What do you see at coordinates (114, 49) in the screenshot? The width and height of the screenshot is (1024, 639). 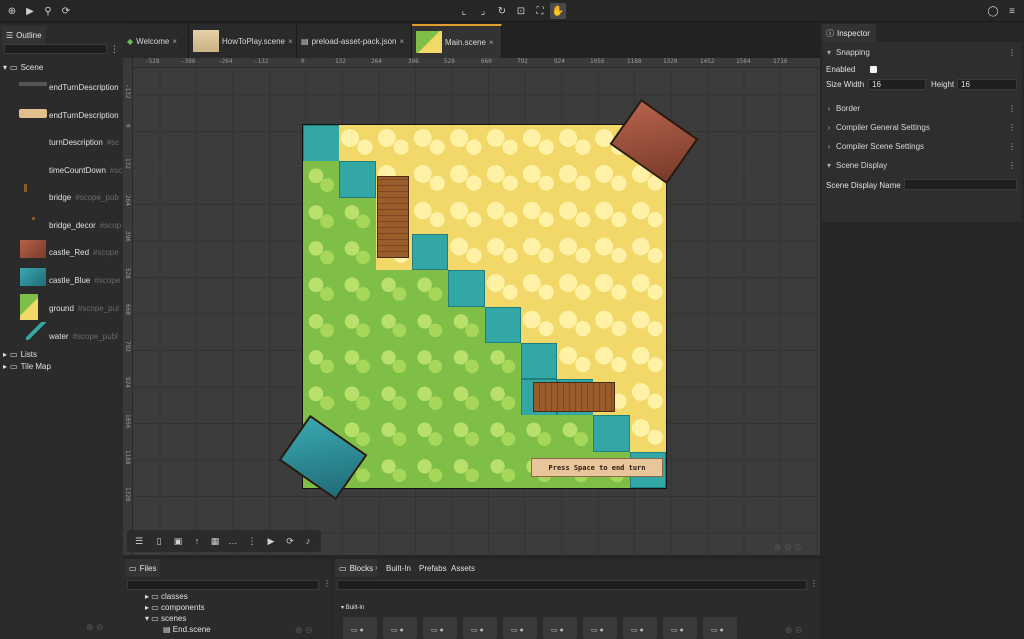 I see `outline-menu-icon: ⋮` at bounding box center [114, 49].